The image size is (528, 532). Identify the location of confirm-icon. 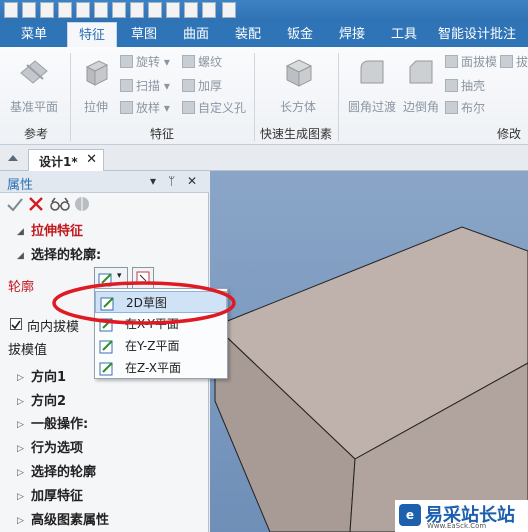
(15, 205).